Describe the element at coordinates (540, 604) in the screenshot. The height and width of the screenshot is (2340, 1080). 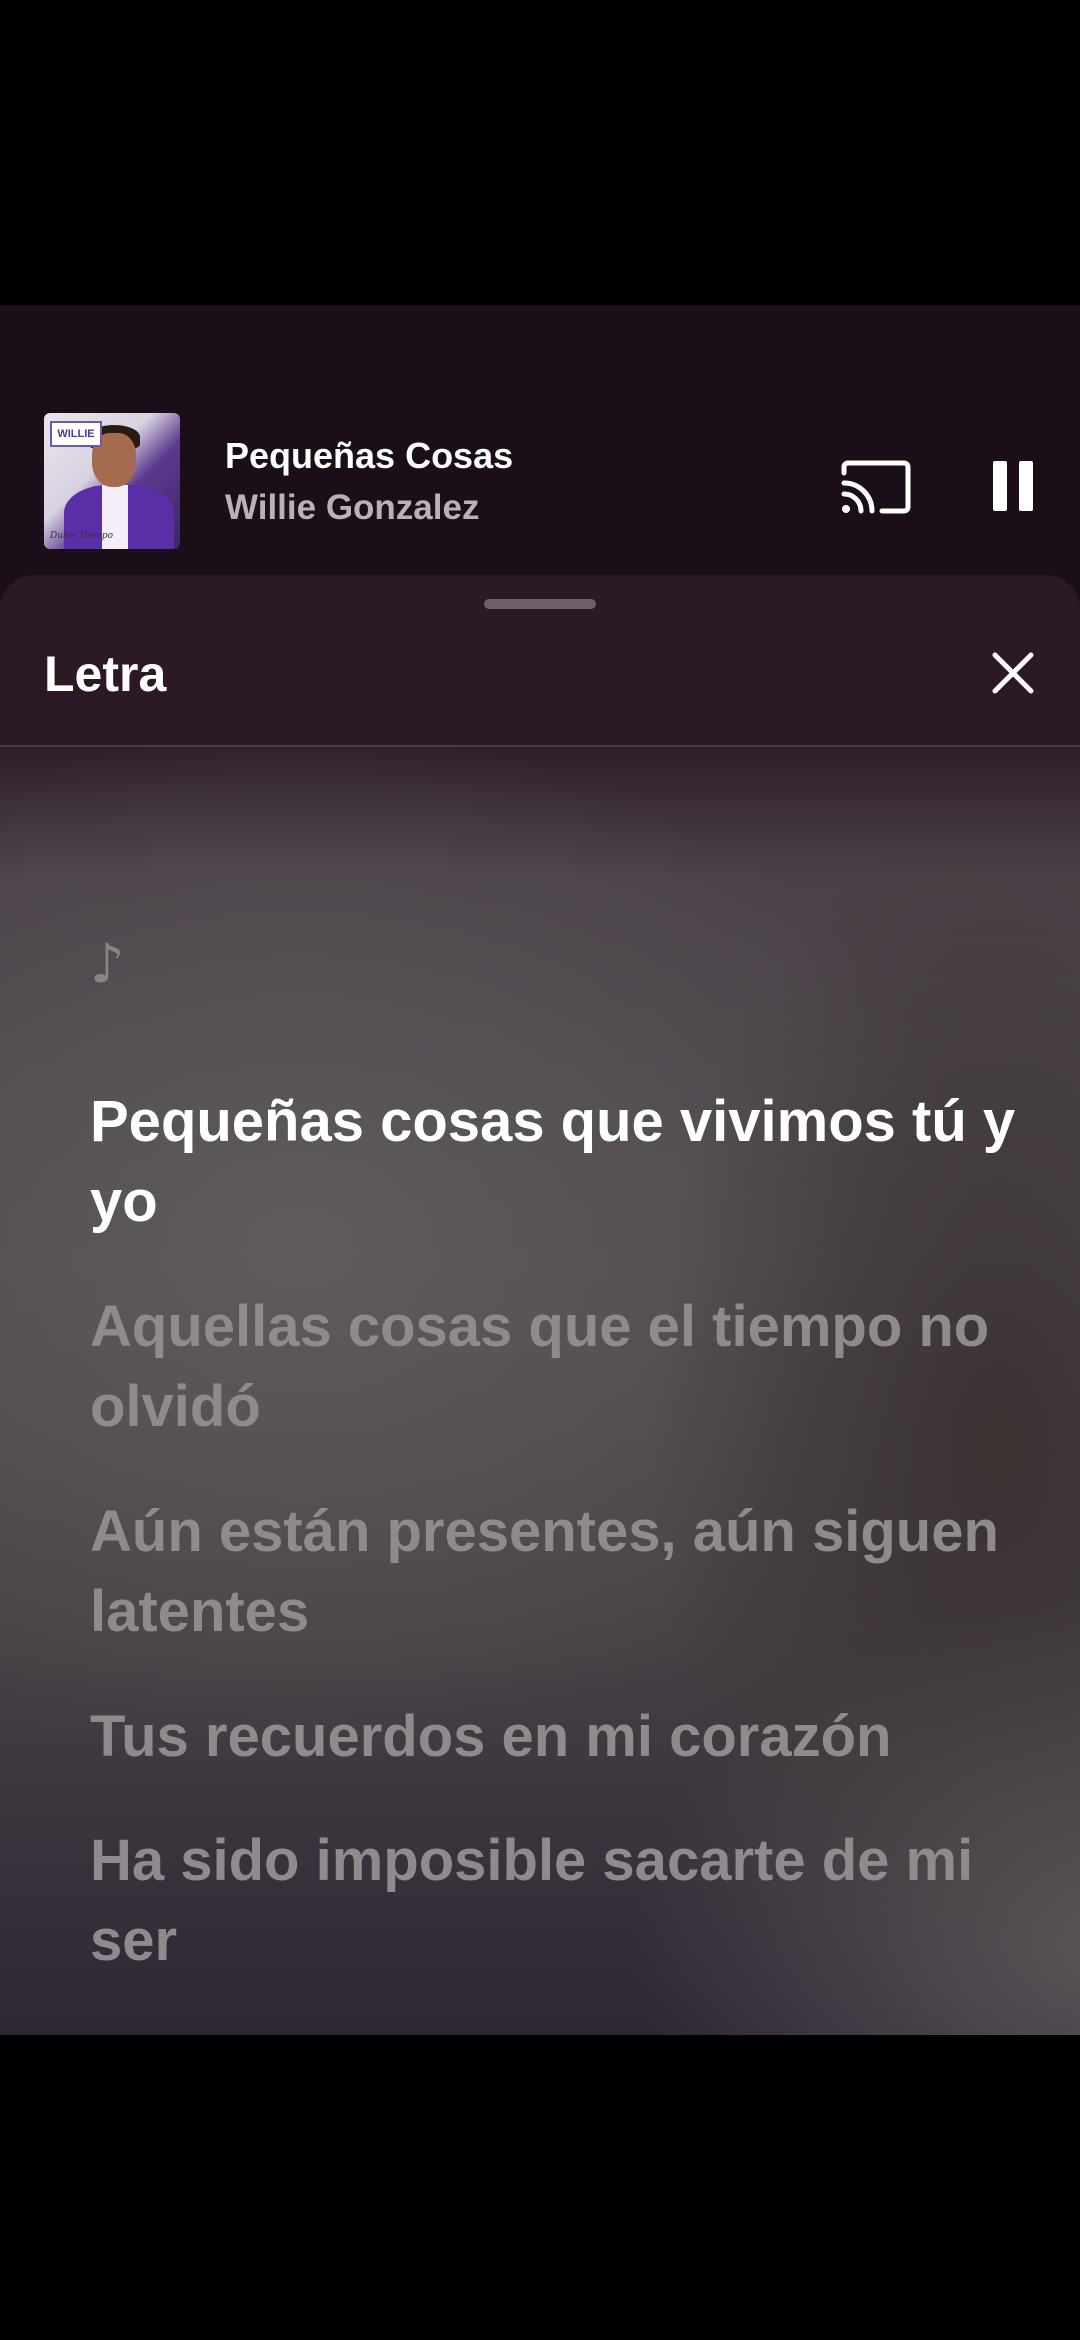
I see `drag-handle` at that location.